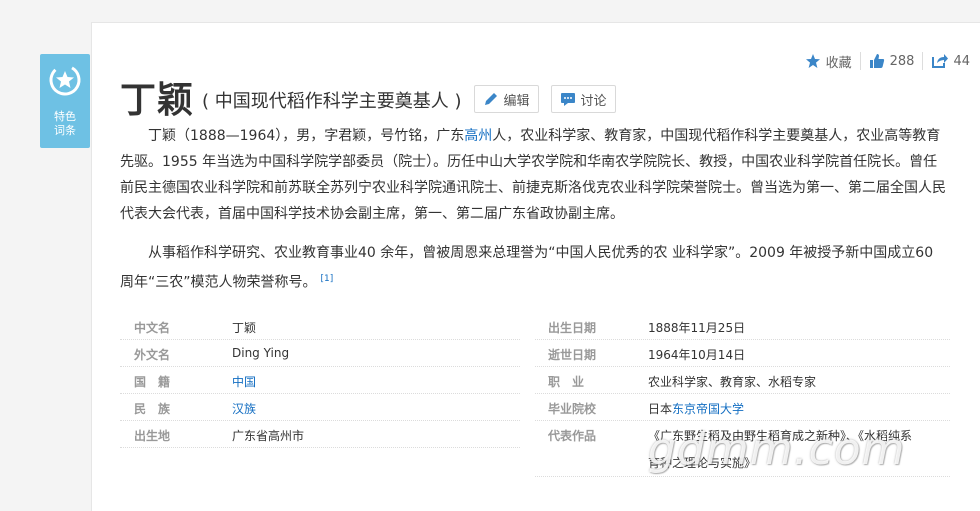 This screenshot has height=511, width=980. Describe the element at coordinates (535, 353) in the screenshot. I see `info-row: 外文名 Ding Ying 逝世日期 1964年10月14日` at that location.